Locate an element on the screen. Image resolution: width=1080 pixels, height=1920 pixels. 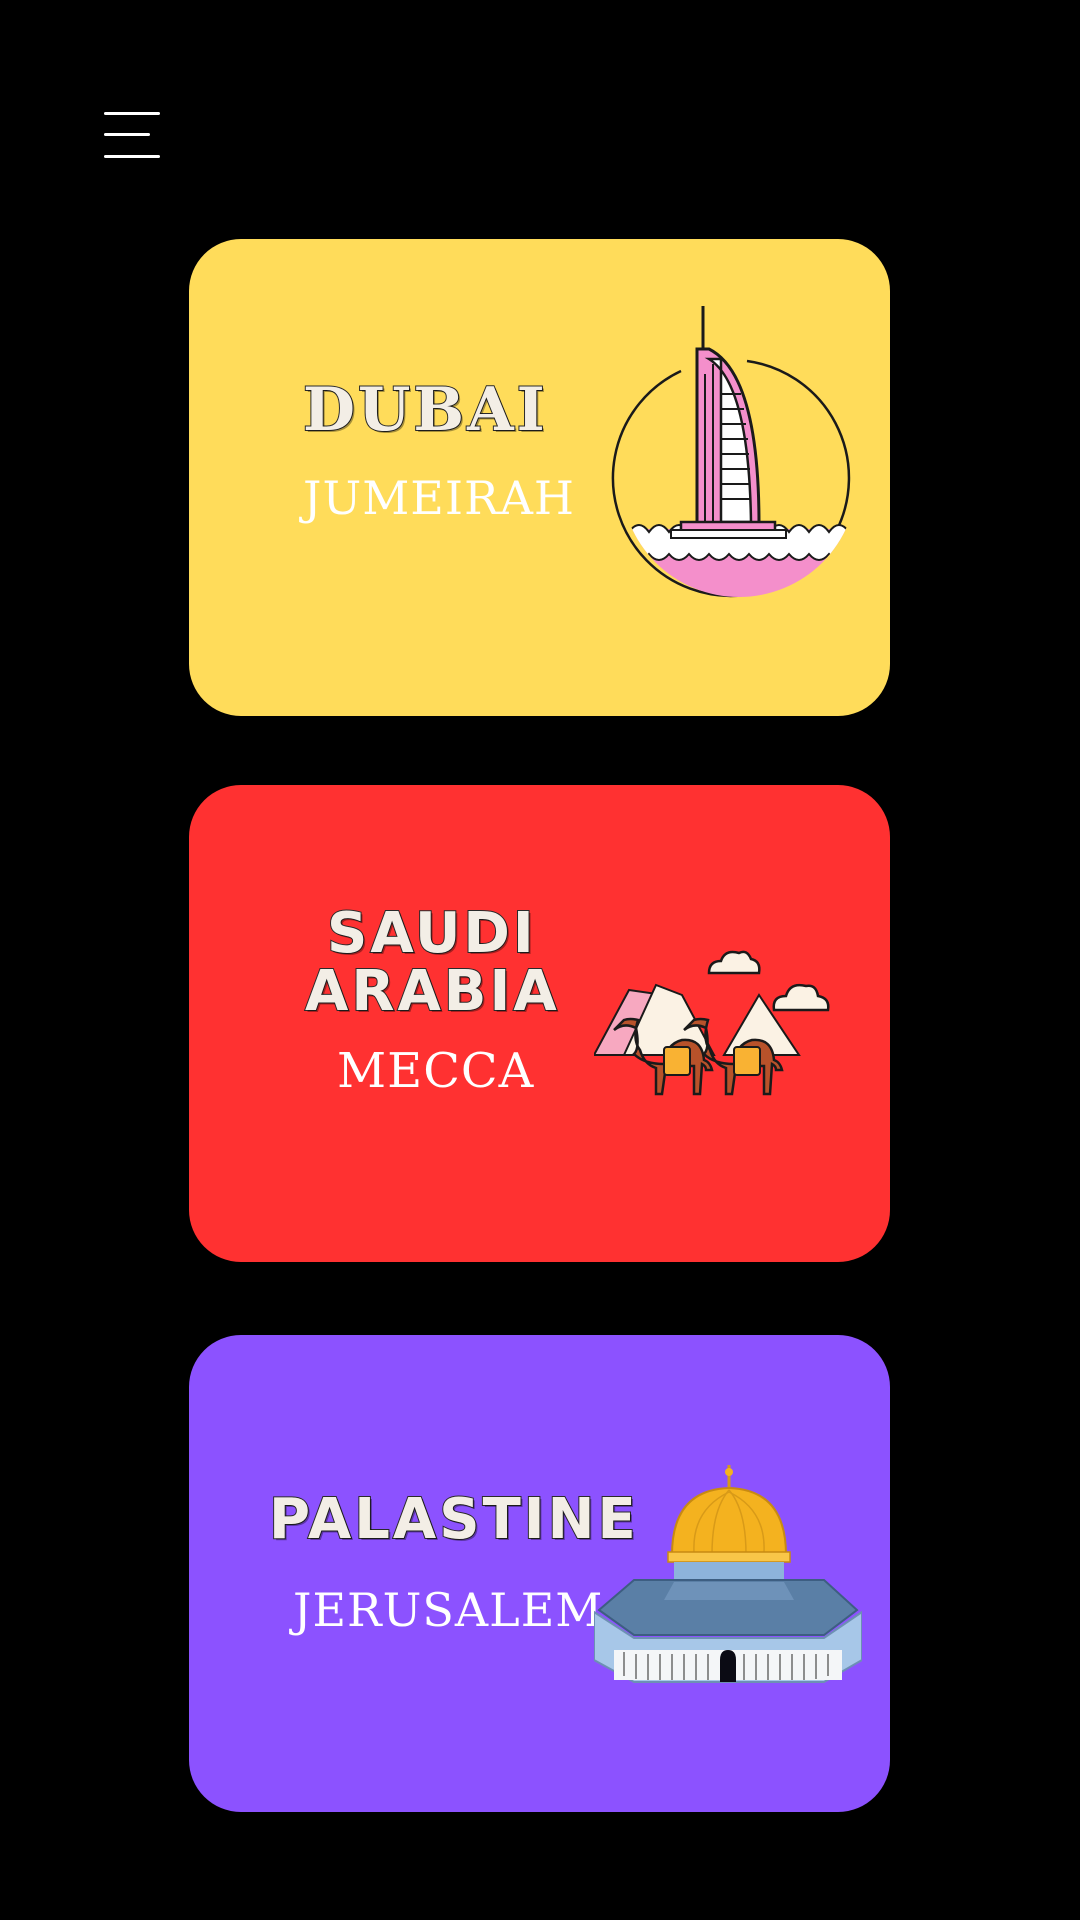
card-subtitle: MECCA is located at coordinates (436, 1071).